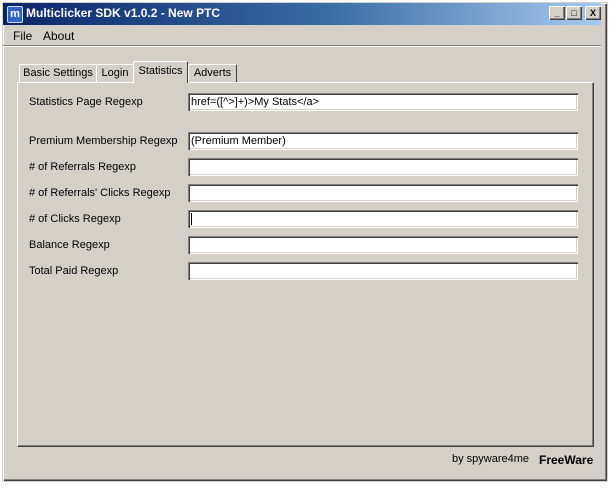  I want to click on clicks-regexp-label: # of Clicks Regexp, so click(75, 219).